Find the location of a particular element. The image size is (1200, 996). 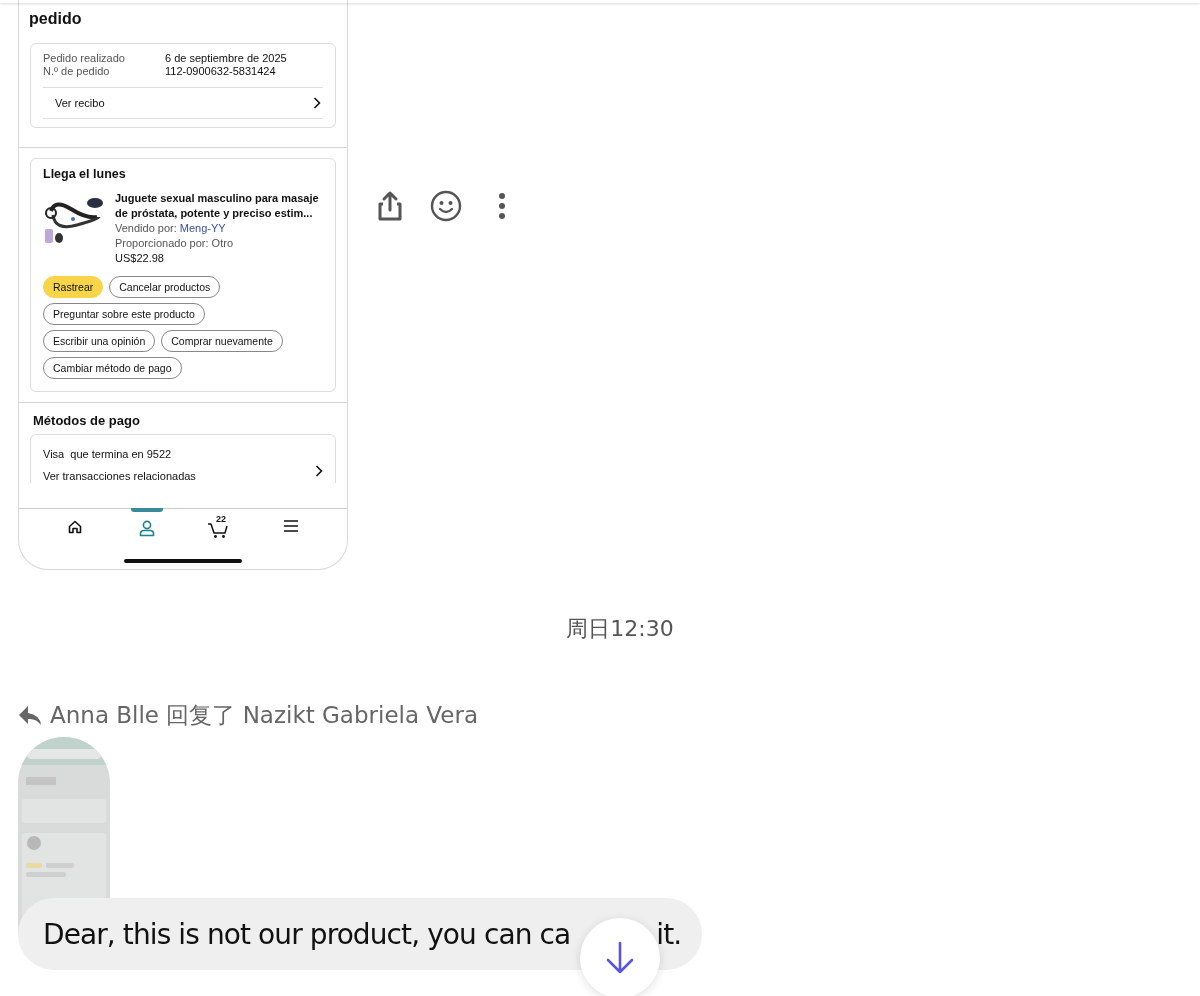

action-button: Preguntar sobre este producto is located at coordinates (124, 314).